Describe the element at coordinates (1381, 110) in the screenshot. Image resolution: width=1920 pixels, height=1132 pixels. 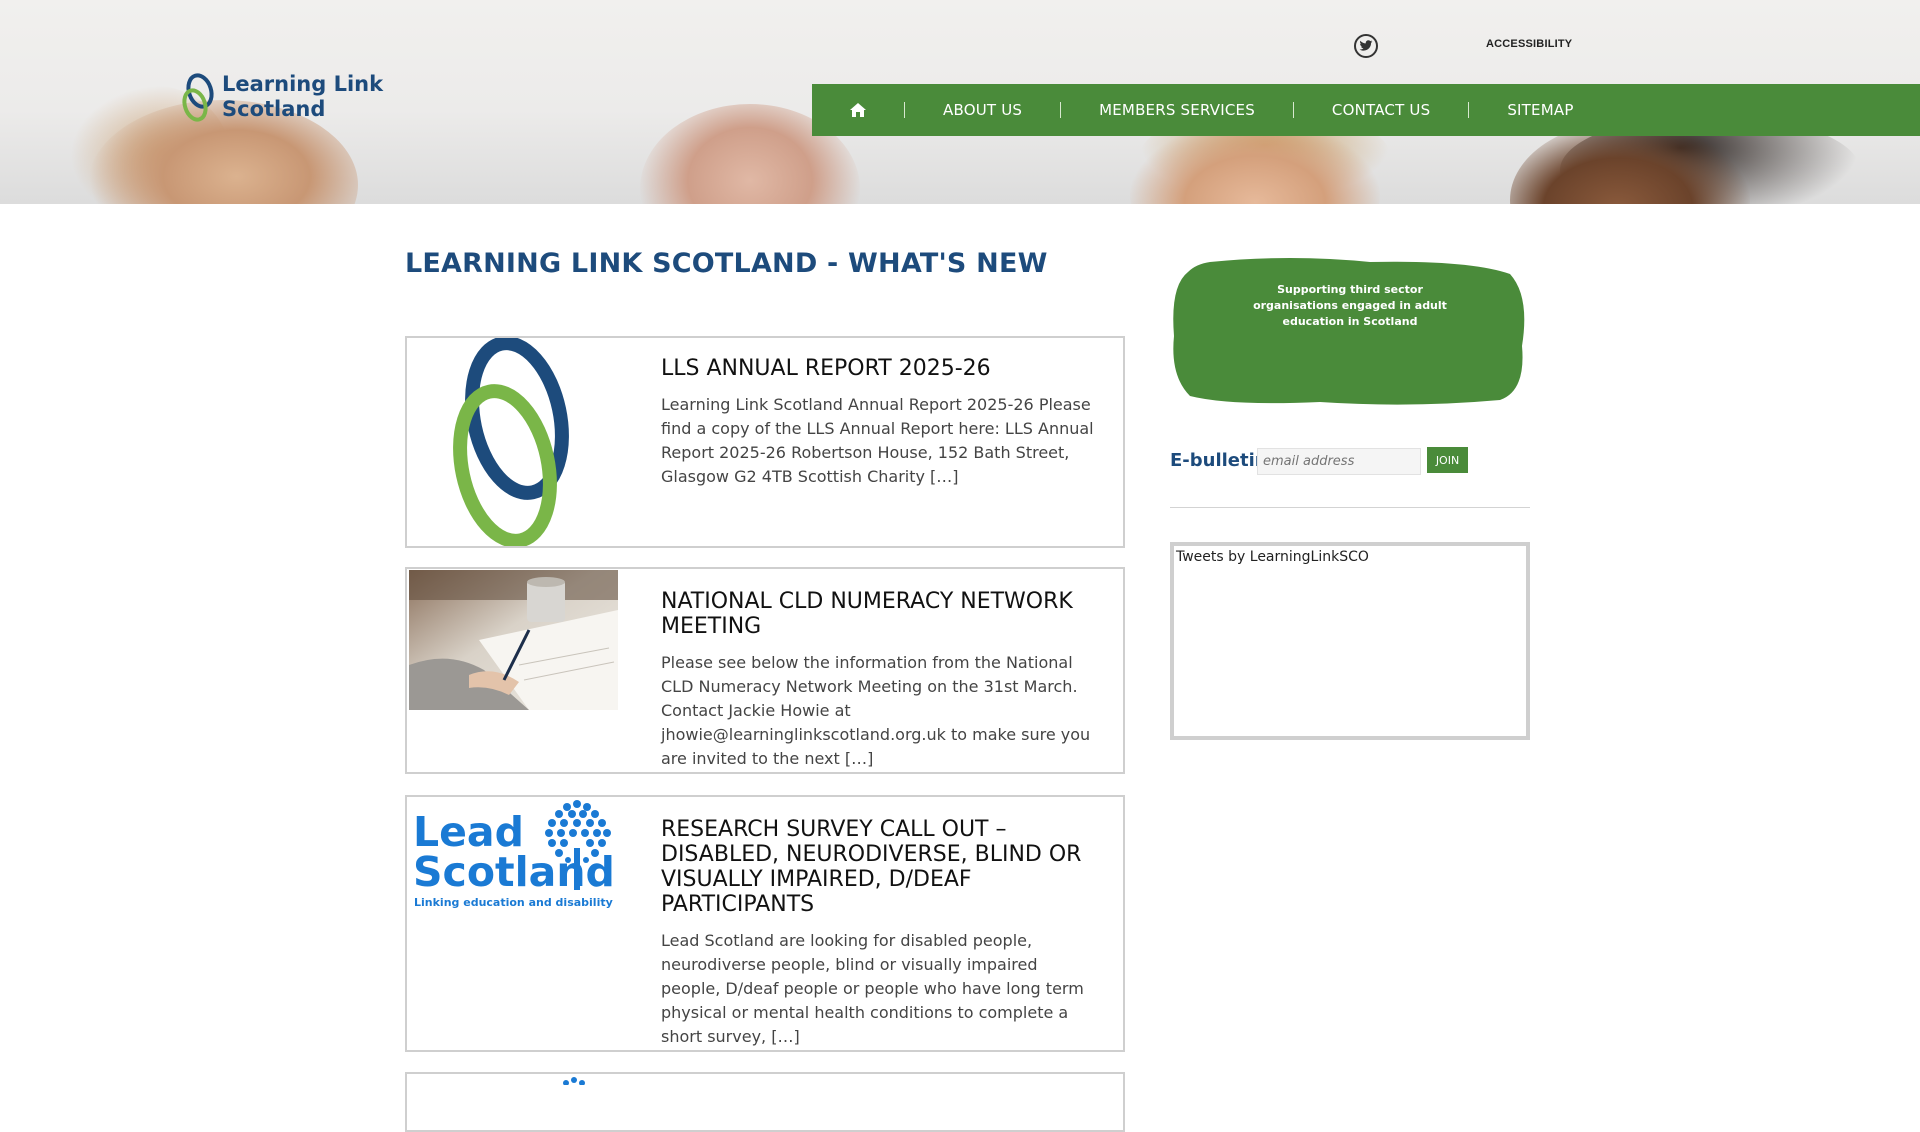
I see `nav-contact-us: CONTACT US` at that location.